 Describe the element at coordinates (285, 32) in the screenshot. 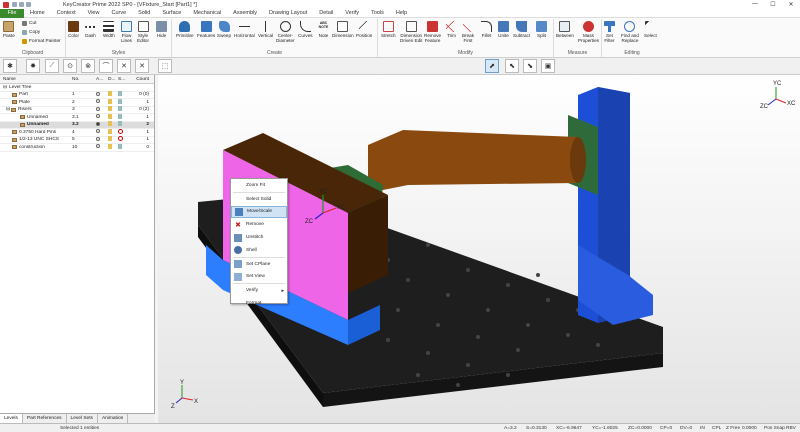

I see `center-diameter-button: Center- Diameter` at that location.